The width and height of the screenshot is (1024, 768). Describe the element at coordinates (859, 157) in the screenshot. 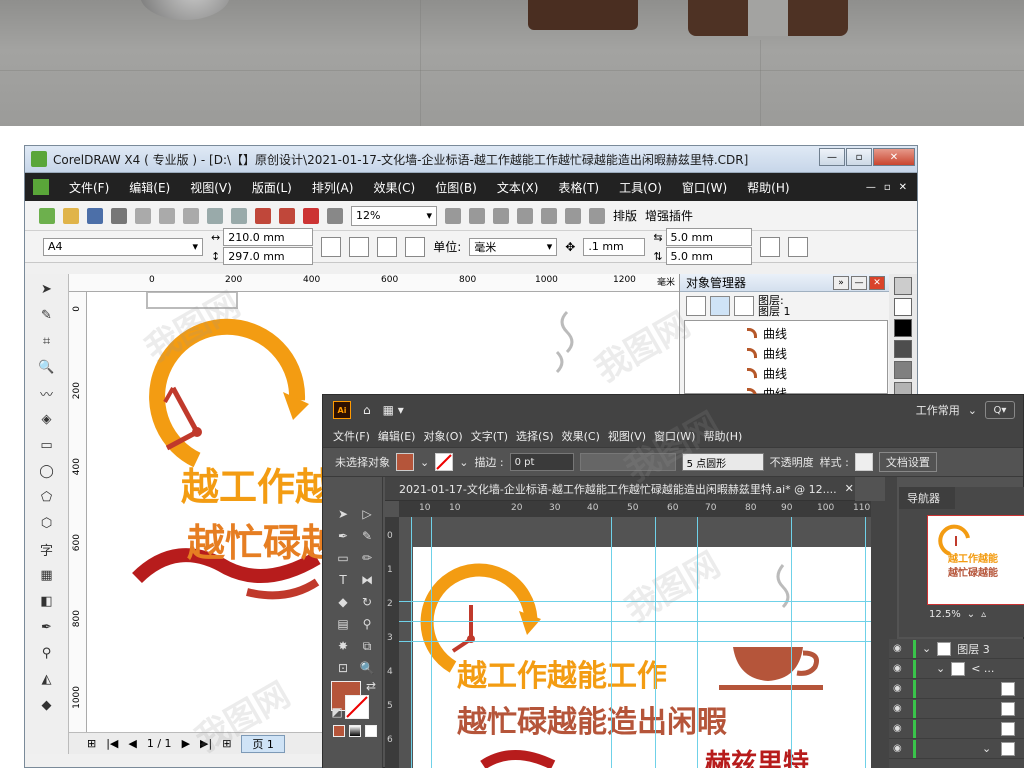

I see `maximize-button: ▫` at that location.